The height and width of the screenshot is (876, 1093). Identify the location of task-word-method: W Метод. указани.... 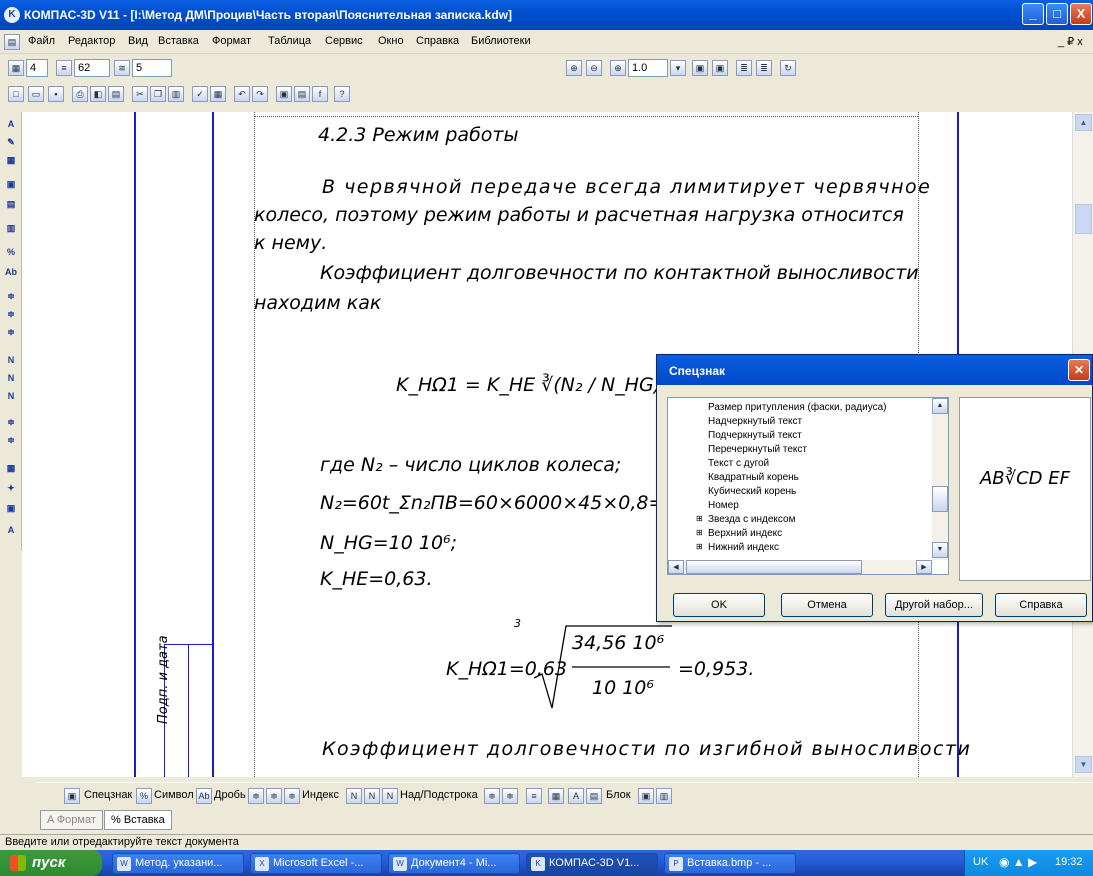
(178, 863).